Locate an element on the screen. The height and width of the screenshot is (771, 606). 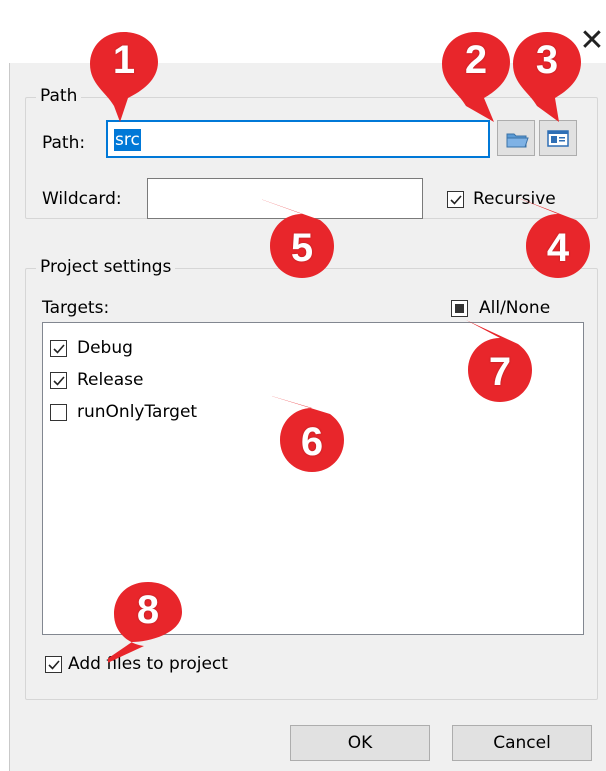
target-checkbox-release is located at coordinates (58, 380).